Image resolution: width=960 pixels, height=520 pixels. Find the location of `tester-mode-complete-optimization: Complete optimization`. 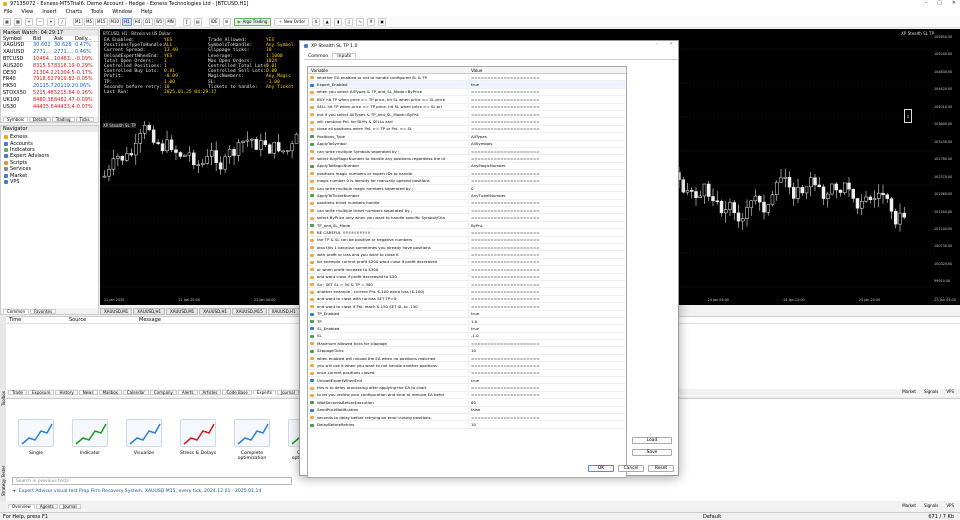

tester-mode-complete-optimization: Complete optimization is located at coordinates (252, 440).